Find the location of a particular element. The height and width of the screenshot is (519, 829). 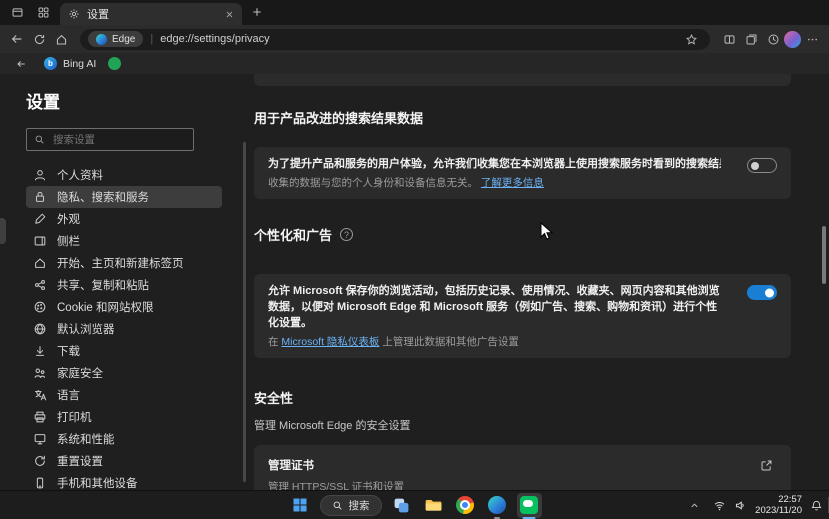

favorite-star-icon is located at coordinates (691, 39).